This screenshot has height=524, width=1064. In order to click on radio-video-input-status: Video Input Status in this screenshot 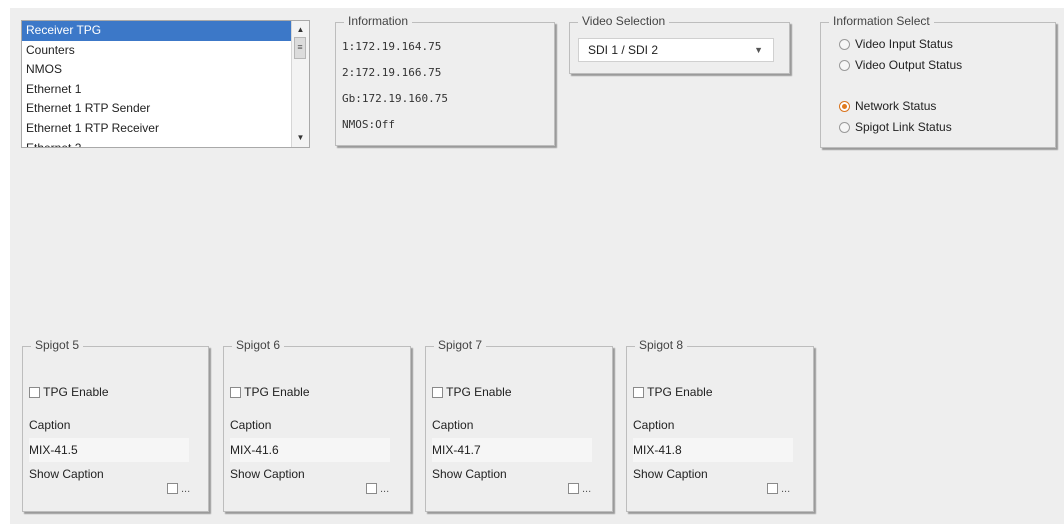, I will do `click(896, 44)`.